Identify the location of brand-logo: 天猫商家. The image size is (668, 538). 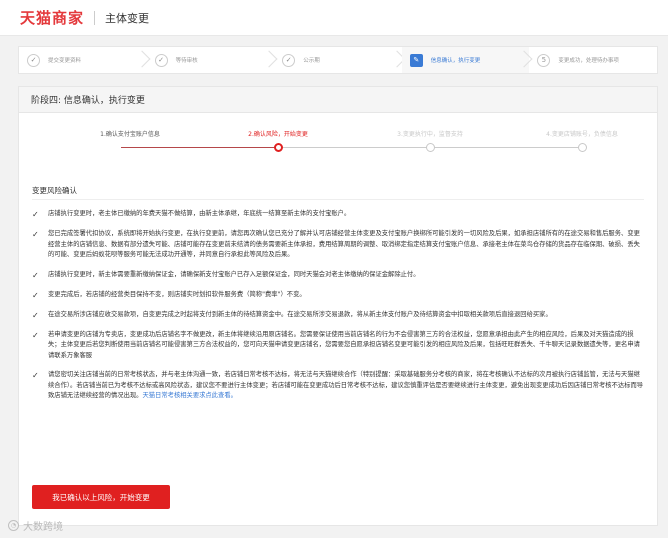
(52, 17).